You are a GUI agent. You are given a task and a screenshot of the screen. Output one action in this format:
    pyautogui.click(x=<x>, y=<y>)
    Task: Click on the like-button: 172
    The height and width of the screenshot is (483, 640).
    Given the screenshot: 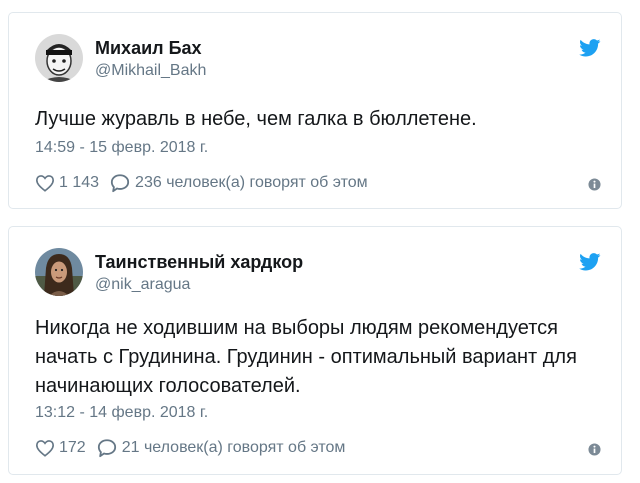 What is the action you would take?
    pyautogui.click(x=60, y=448)
    